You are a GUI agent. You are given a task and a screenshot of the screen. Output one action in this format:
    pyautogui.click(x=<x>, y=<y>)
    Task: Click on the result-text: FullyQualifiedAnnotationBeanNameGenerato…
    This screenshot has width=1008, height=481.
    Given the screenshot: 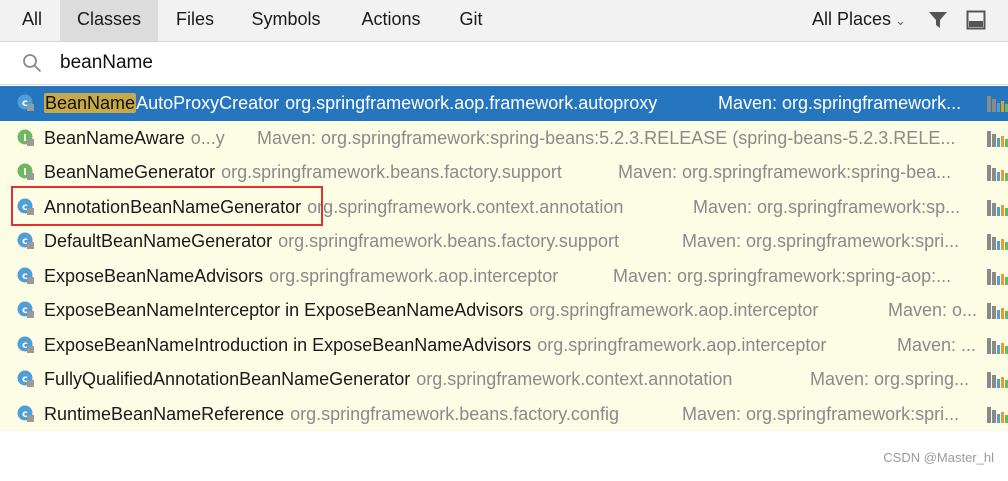 What is the action you would take?
    pyautogui.click(x=388, y=379)
    